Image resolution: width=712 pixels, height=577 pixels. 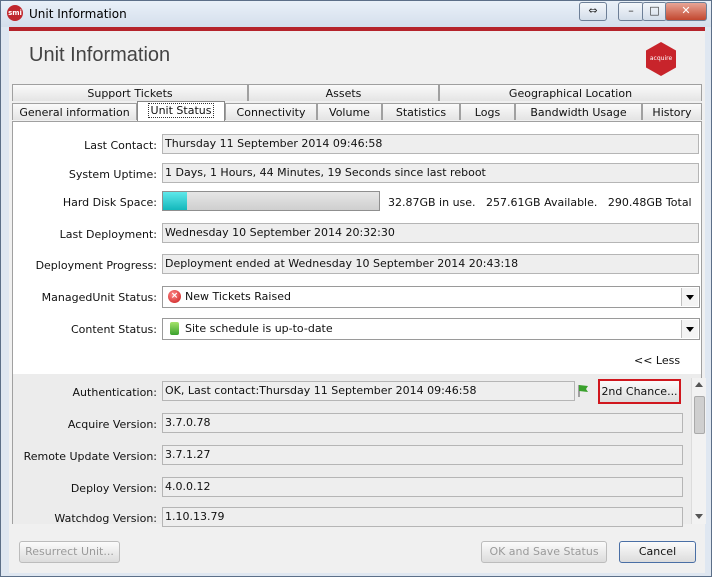 I want to click on site-status-icon, so click(x=174, y=328).